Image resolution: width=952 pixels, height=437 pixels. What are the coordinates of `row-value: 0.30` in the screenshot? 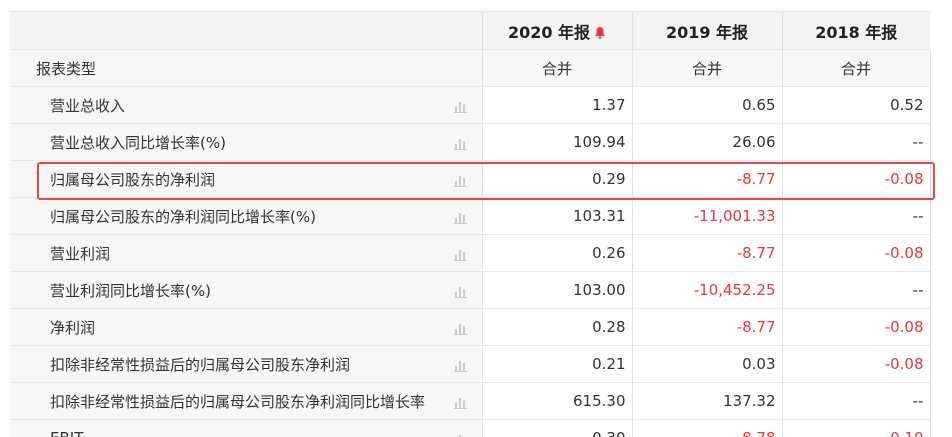 It's located at (557, 428).